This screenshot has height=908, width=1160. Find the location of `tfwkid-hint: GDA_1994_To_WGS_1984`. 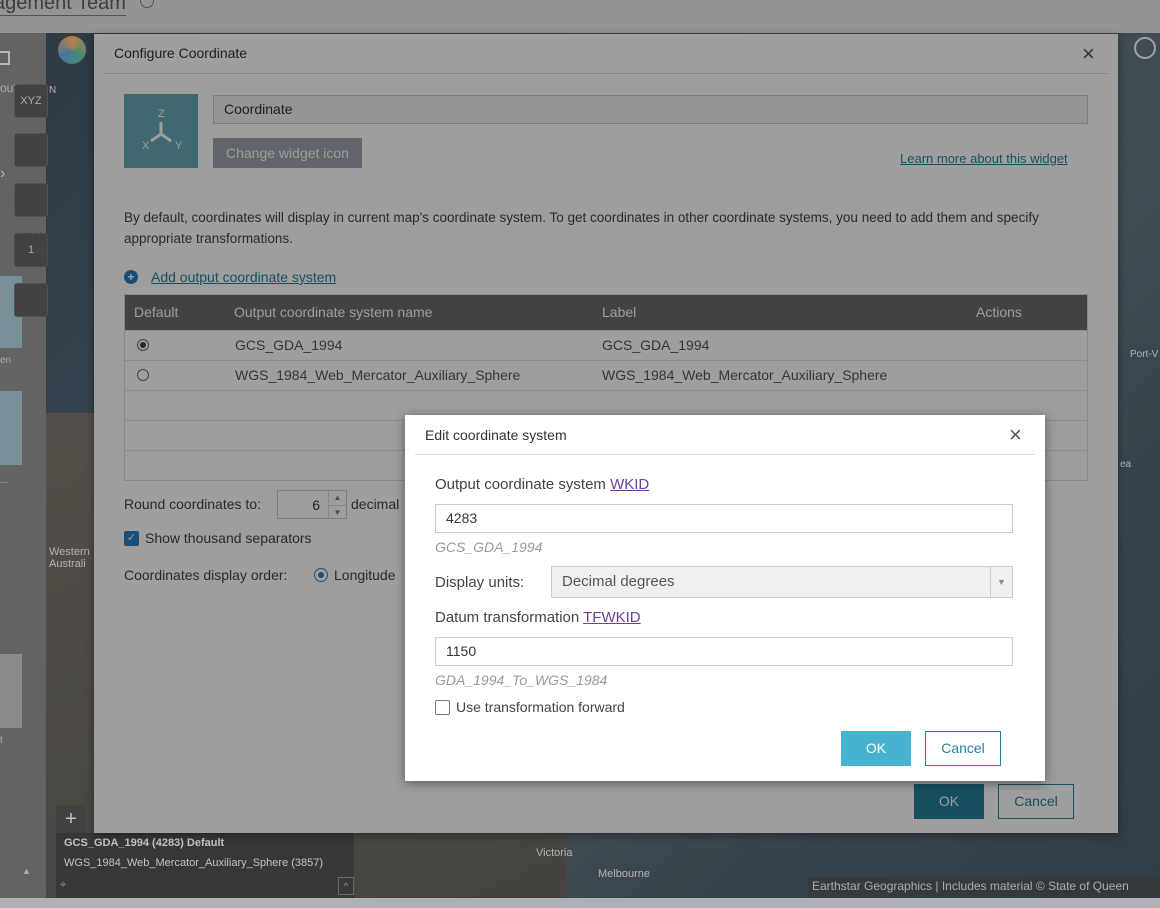

tfwkid-hint: GDA_1994_To_WGS_1984 is located at coordinates (521, 680).